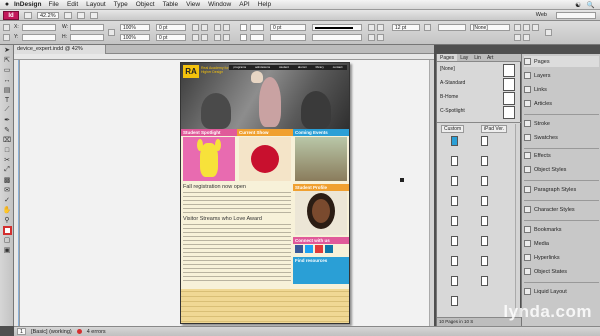  Describe the element at coordinates (171, 27) in the screenshot. I see `rotation-field: 0 pt` at that location.